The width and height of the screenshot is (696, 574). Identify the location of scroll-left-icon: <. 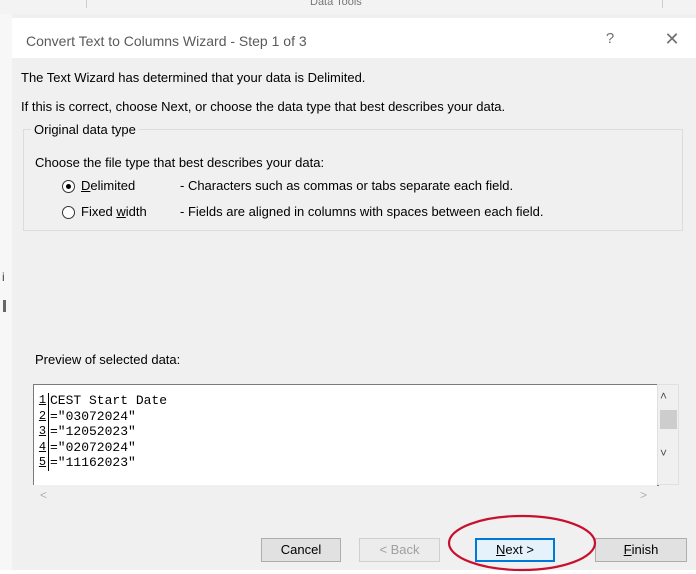
(43, 495).